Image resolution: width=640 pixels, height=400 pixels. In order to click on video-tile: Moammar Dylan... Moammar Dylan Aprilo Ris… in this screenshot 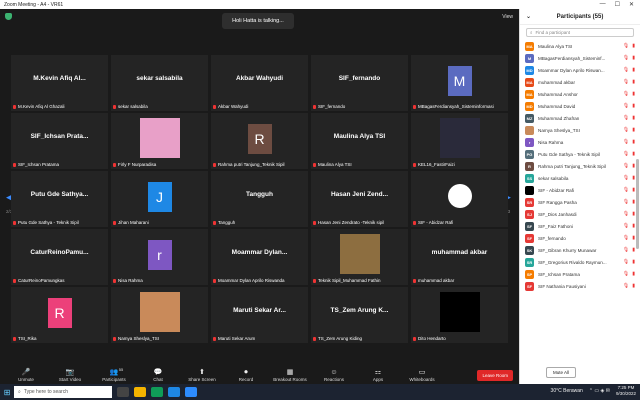, I will do `click(259, 257)`.